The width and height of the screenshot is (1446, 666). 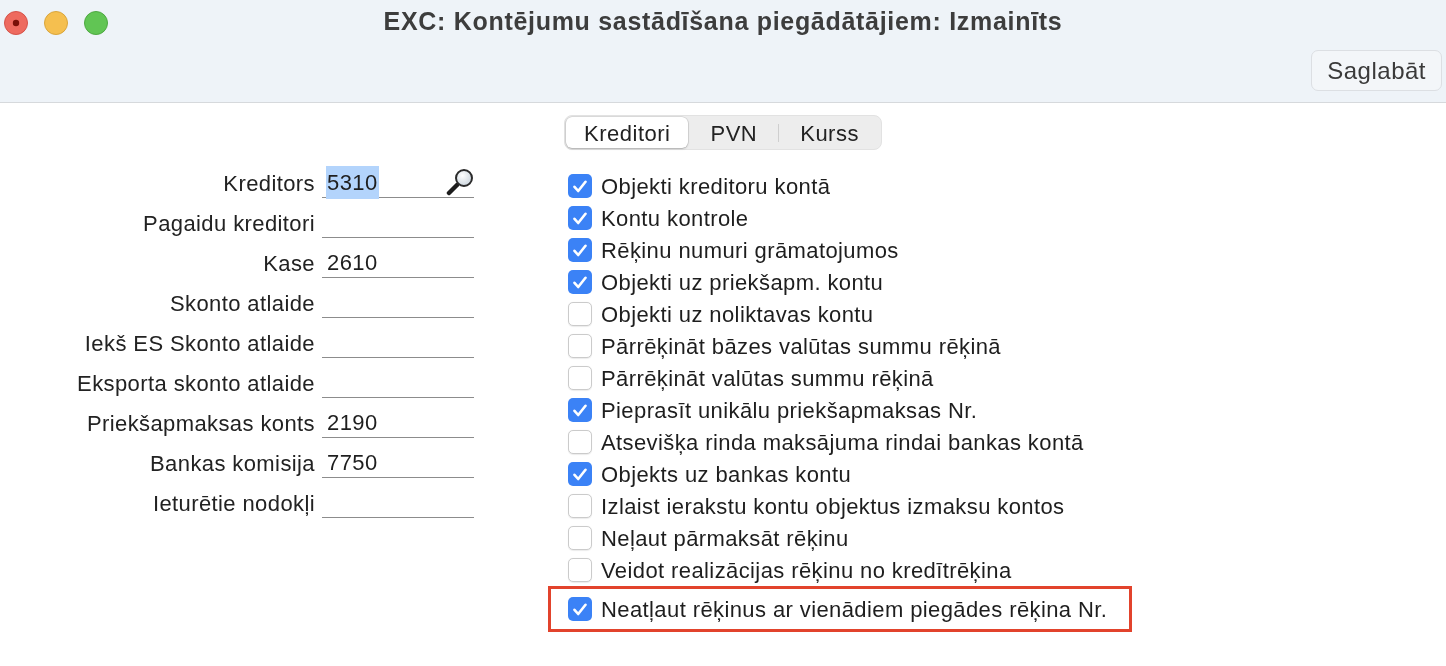 What do you see at coordinates (460, 181) in the screenshot?
I see `search-icon` at bounding box center [460, 181].